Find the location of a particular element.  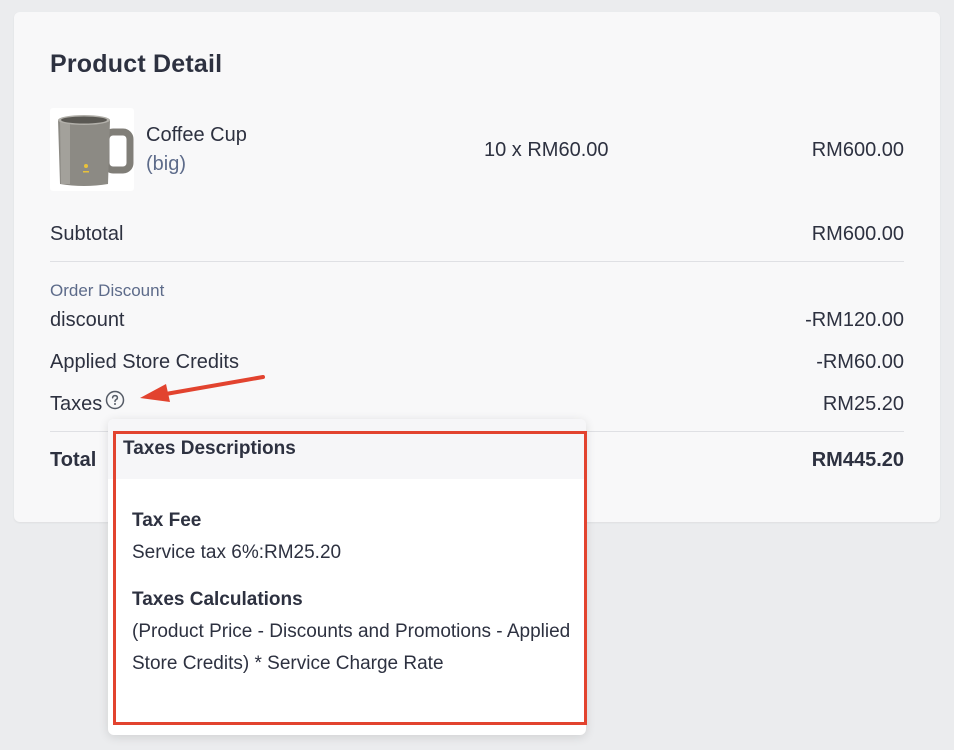

subtotal-label: Subtotal is located at coordinates (87, 234).